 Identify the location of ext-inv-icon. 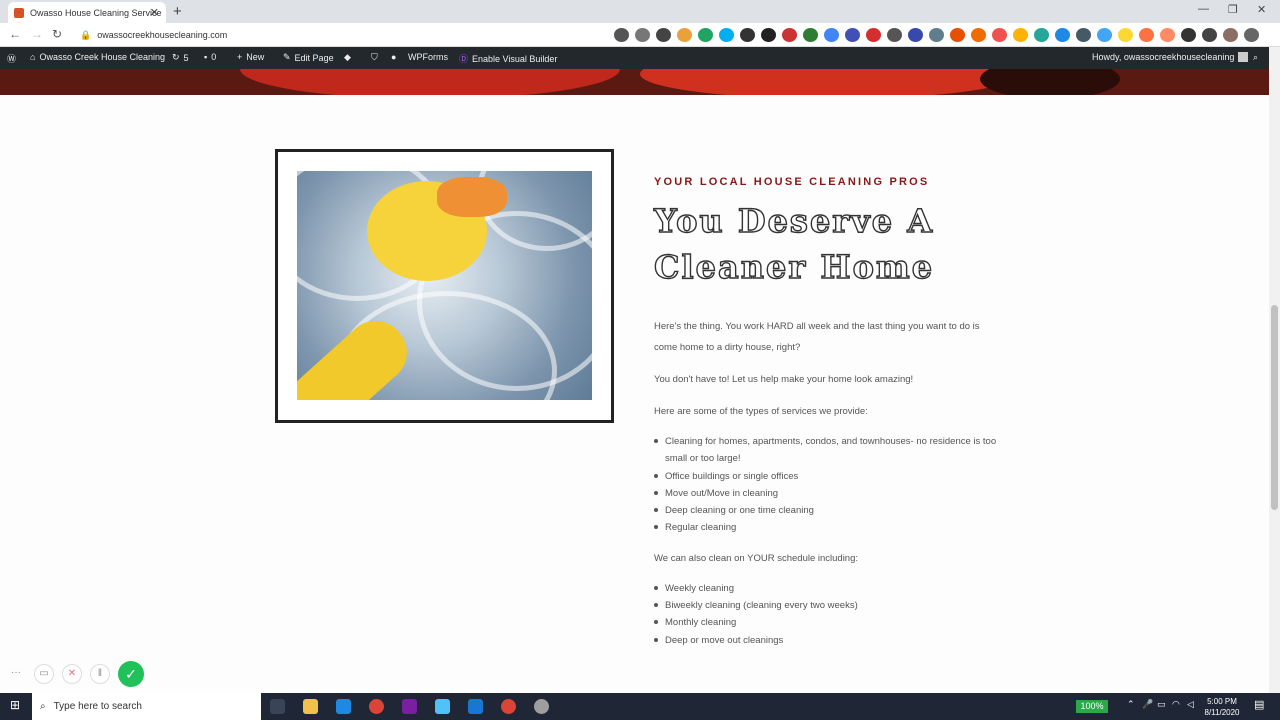
(1083, 35).